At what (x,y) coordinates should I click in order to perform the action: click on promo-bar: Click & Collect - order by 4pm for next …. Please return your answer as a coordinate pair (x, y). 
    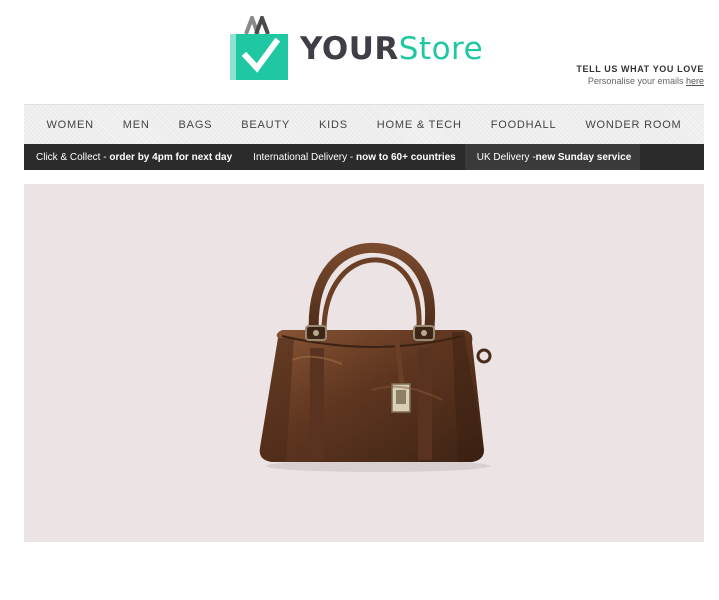
    Looking at the image, I should click on (364, 157).